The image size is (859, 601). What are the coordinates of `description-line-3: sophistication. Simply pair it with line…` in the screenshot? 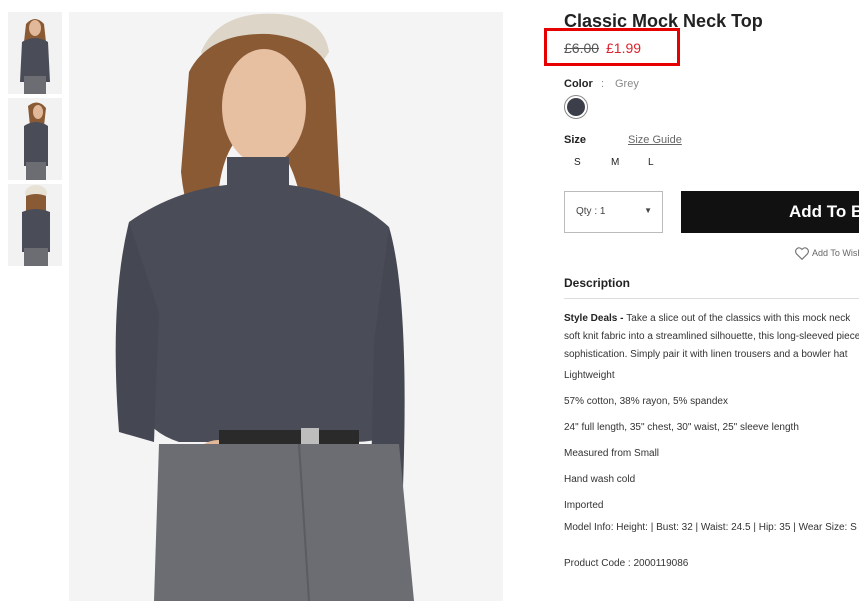 It's located at (706, 354).